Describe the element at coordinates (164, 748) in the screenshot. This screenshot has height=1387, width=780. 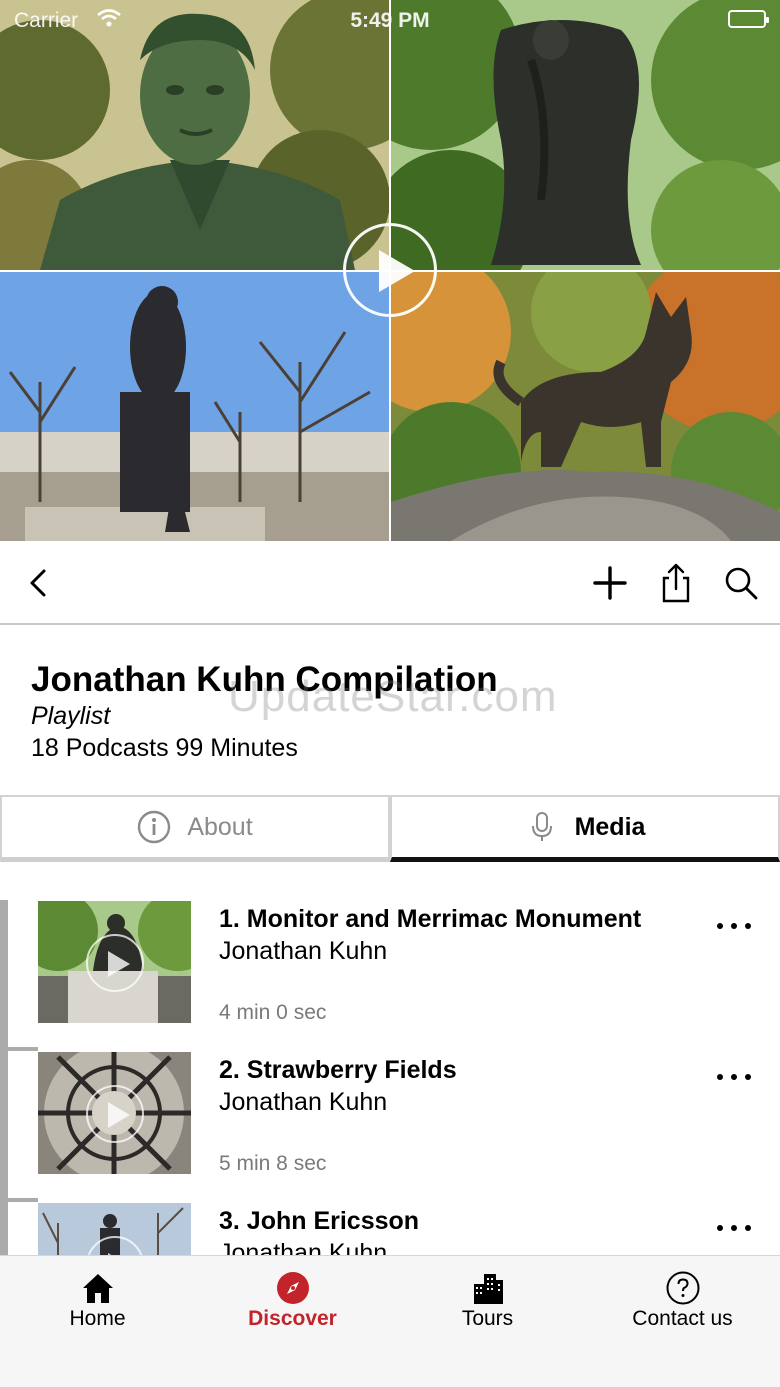
I see `playlist-meta: 18 Podcasts 99 Minutes` at that location.